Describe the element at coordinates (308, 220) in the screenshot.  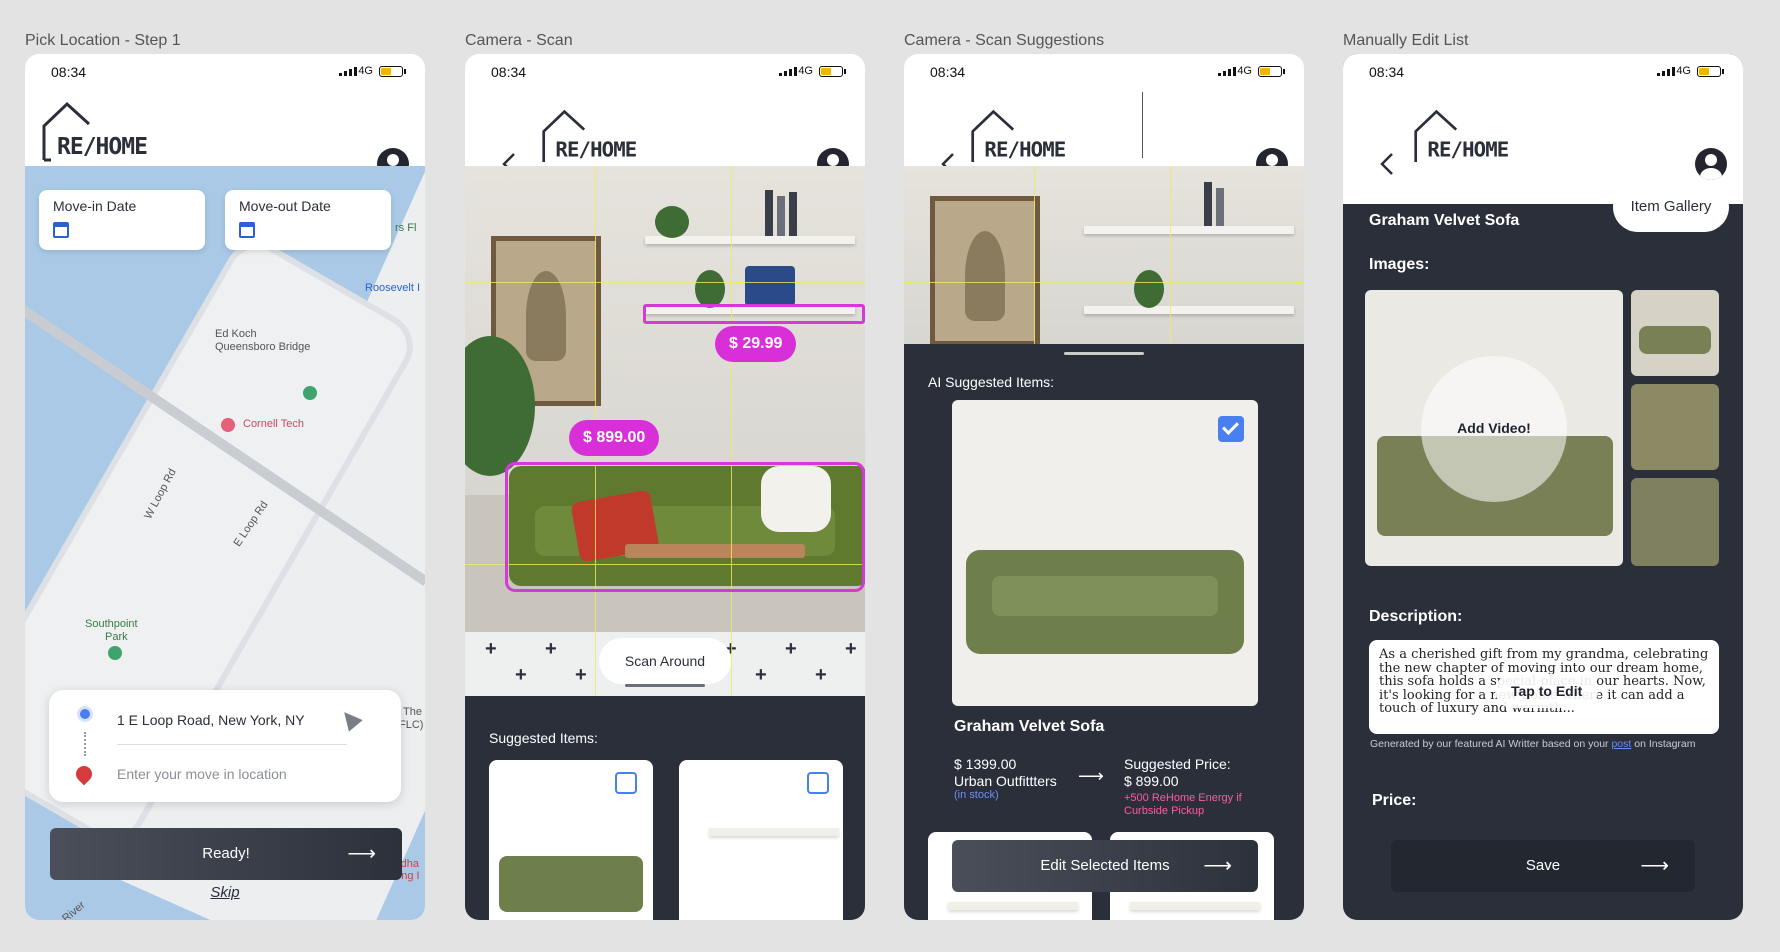
I see `move-out-date-field: Move-out Date` at that location.